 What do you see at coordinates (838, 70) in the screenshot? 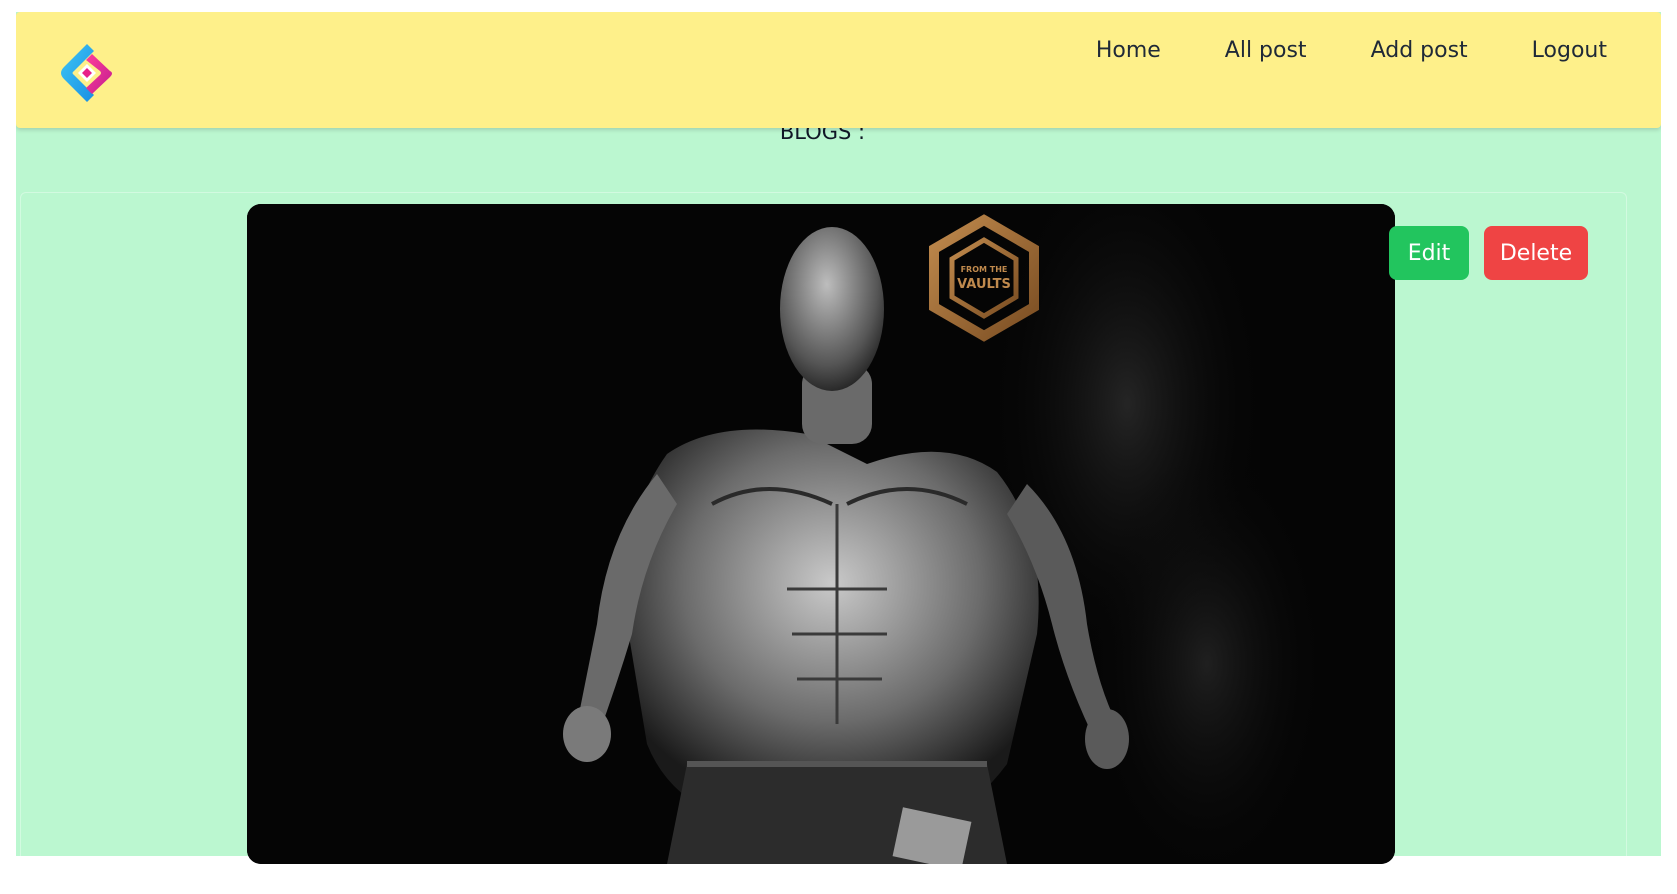
I see `navbar: Home All post Add post Logout` at bounding box center [838, 70].